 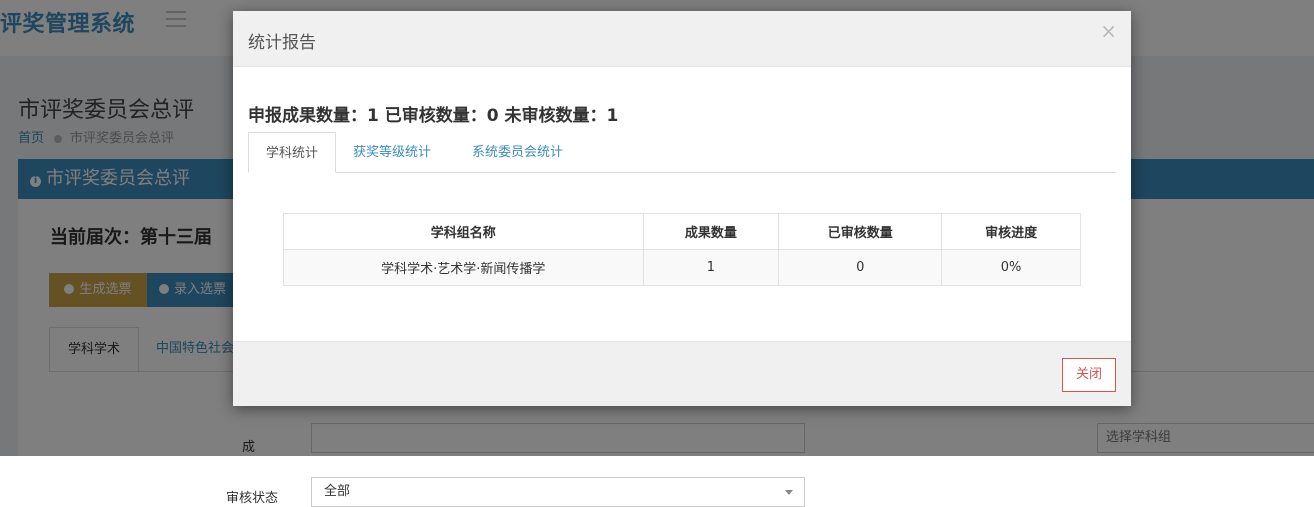 What do you see at coordinates (517, 152) in the screenshot?
I see `tab-committee-stats: 系统委员会统计` at bounding box center [517, 152].